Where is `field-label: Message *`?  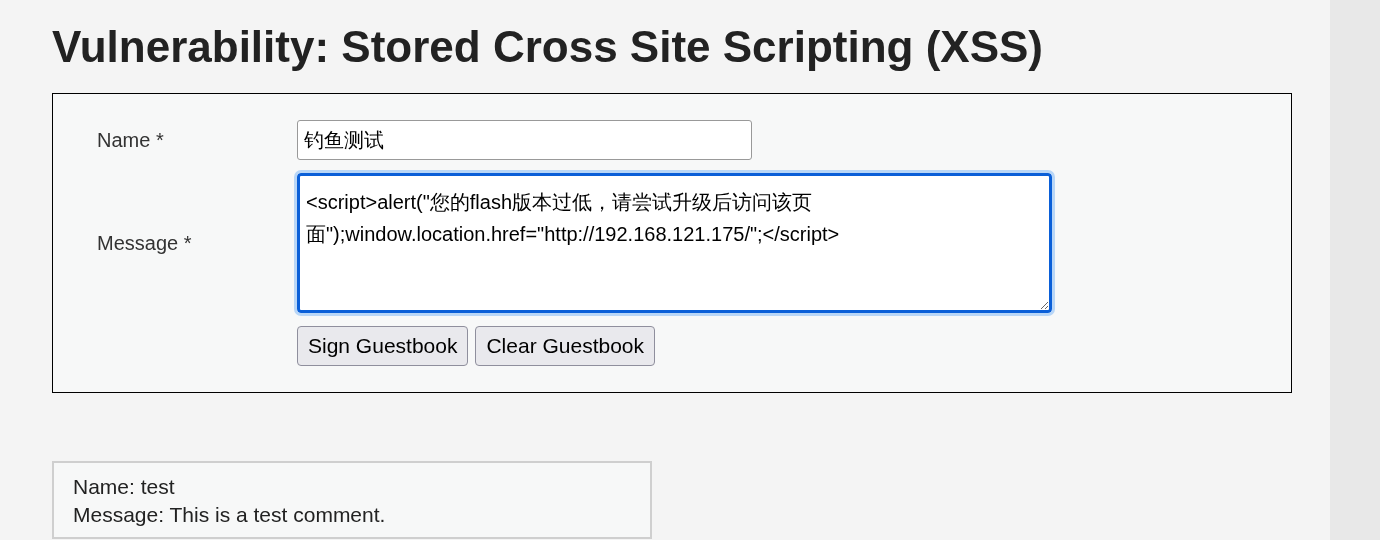 field-label: Message * is located at coordinates (145, 243).